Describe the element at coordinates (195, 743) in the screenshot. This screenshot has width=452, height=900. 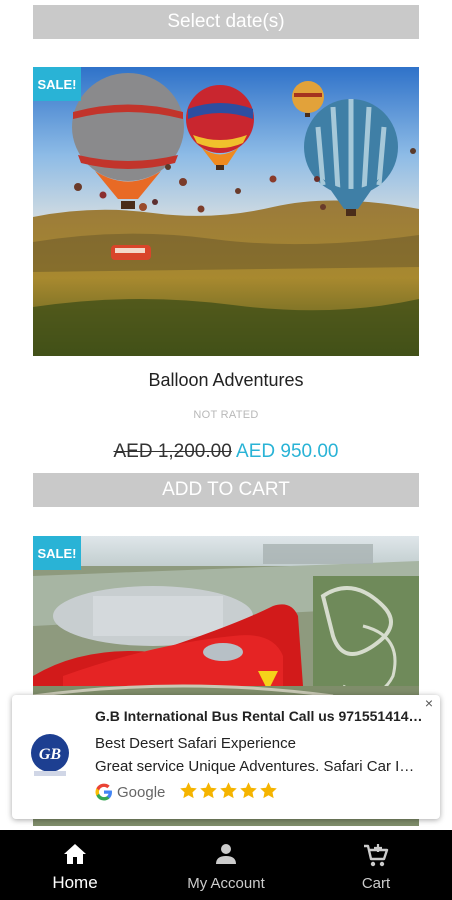
I see `ad-headline: Best Desert Safari Experience` at that location.